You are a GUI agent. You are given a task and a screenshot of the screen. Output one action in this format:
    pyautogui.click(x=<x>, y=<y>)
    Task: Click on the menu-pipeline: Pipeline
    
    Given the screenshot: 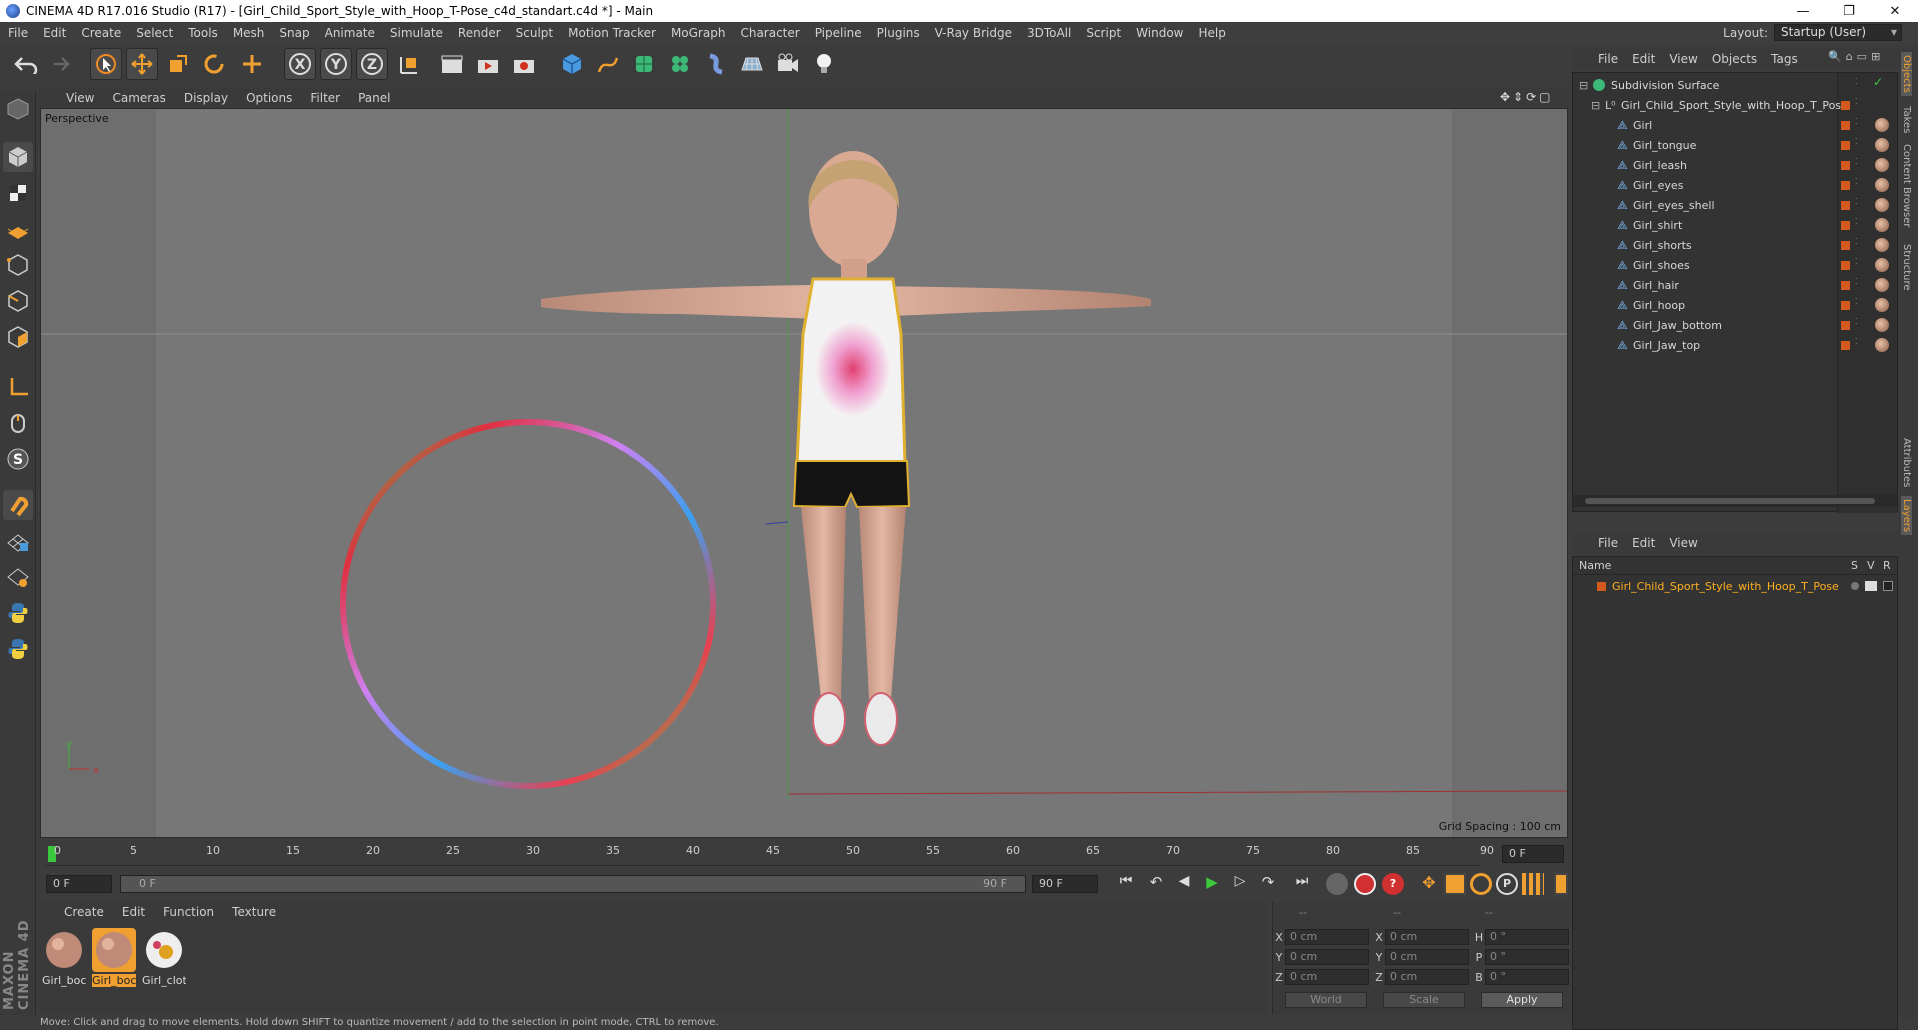 What is the action you would take?
    pyautogui.click(x=838, y=33)
    